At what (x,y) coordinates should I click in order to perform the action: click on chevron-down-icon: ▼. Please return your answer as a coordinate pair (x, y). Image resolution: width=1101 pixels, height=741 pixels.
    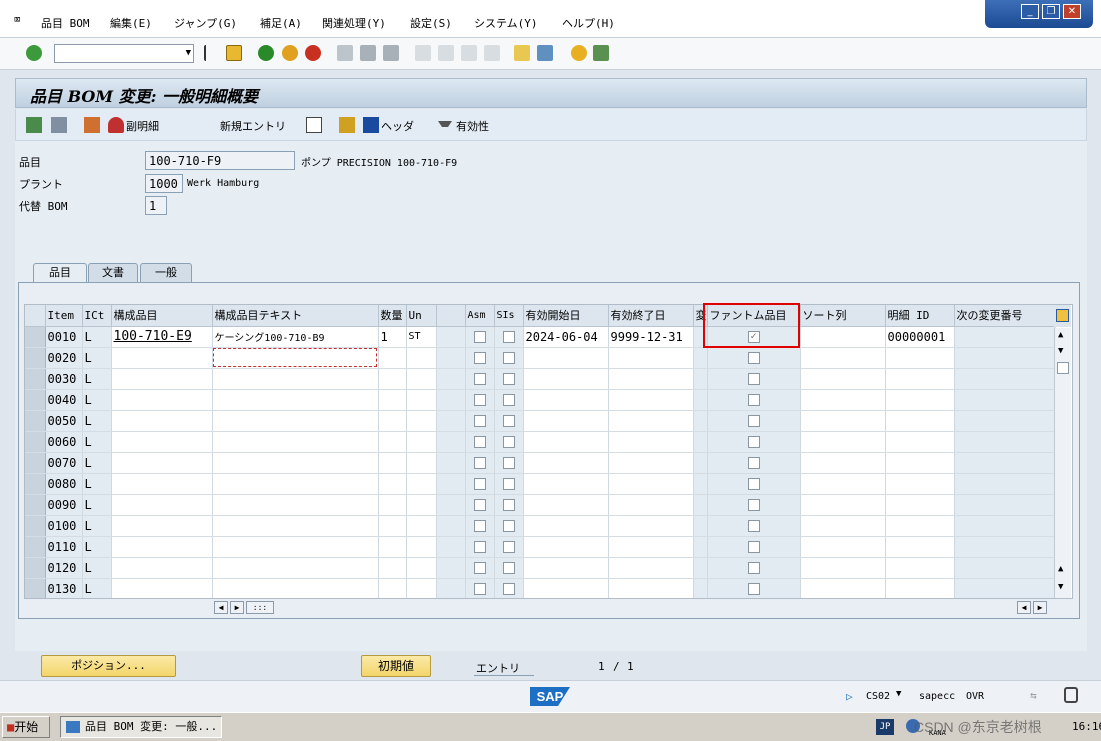
    Looking at the image, I should click on (188, 53).